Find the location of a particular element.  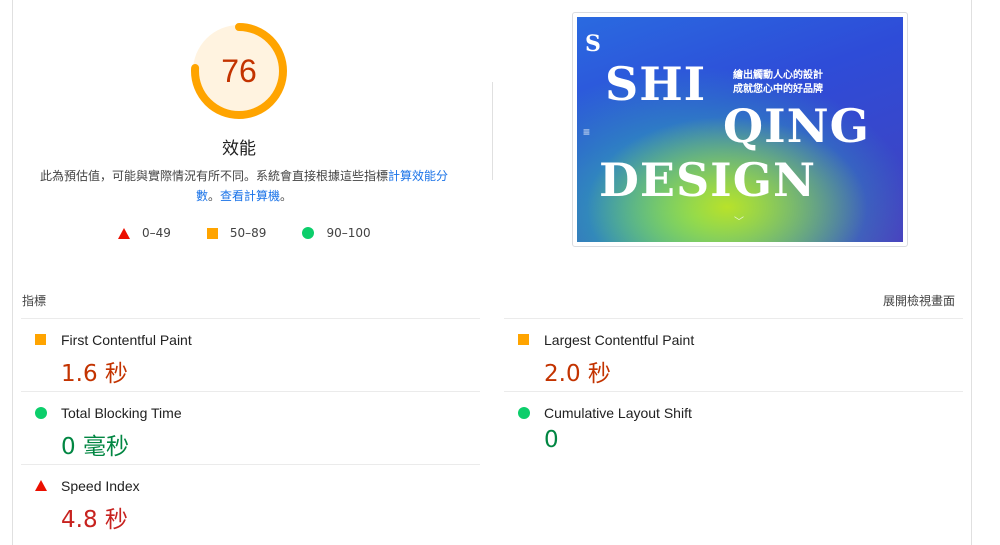

vertical-divider is located at coordinates (492, 131).